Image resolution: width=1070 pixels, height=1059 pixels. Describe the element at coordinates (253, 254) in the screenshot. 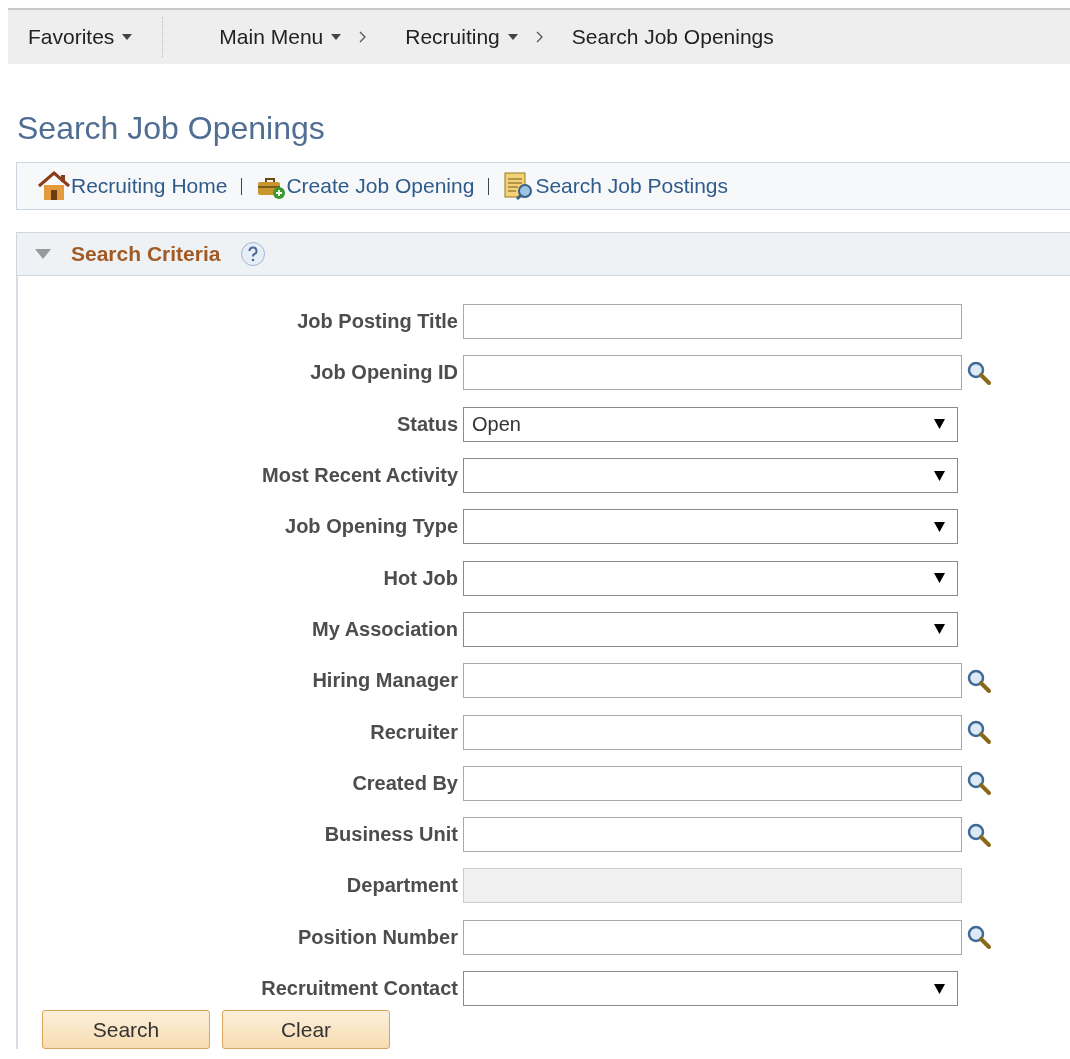

I see `help-icon` at that location.